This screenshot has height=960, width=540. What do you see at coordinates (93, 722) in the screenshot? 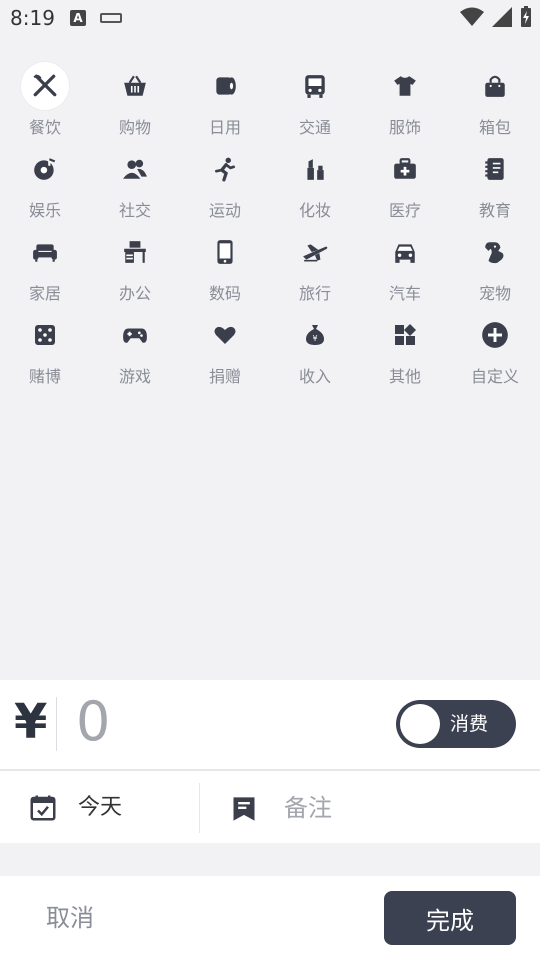
I see `amount-input: 0` at bounding box center [93, 722].